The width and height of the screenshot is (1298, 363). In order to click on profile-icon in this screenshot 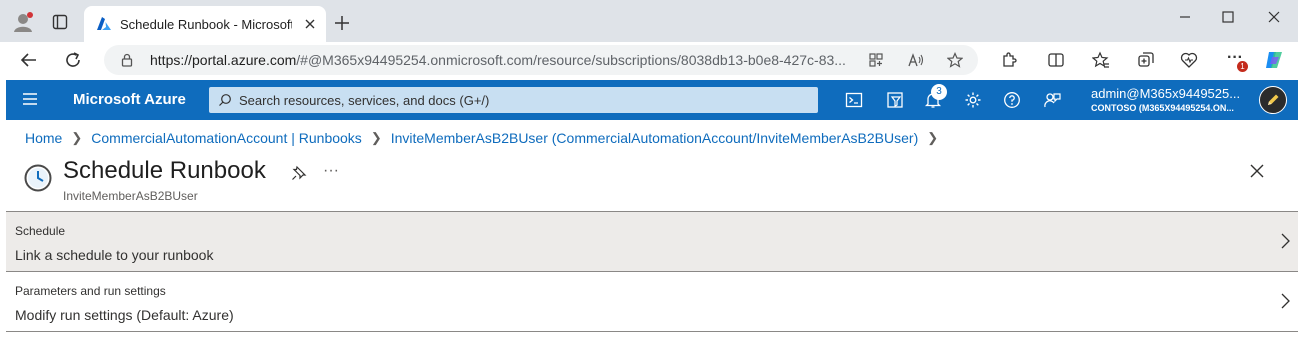, I will do `click(23, 22)`.